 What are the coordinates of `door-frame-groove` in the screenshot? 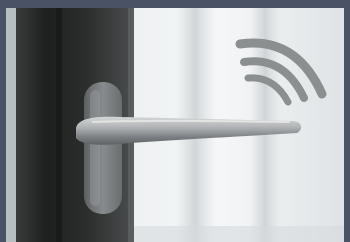 It's located at (59, 125).